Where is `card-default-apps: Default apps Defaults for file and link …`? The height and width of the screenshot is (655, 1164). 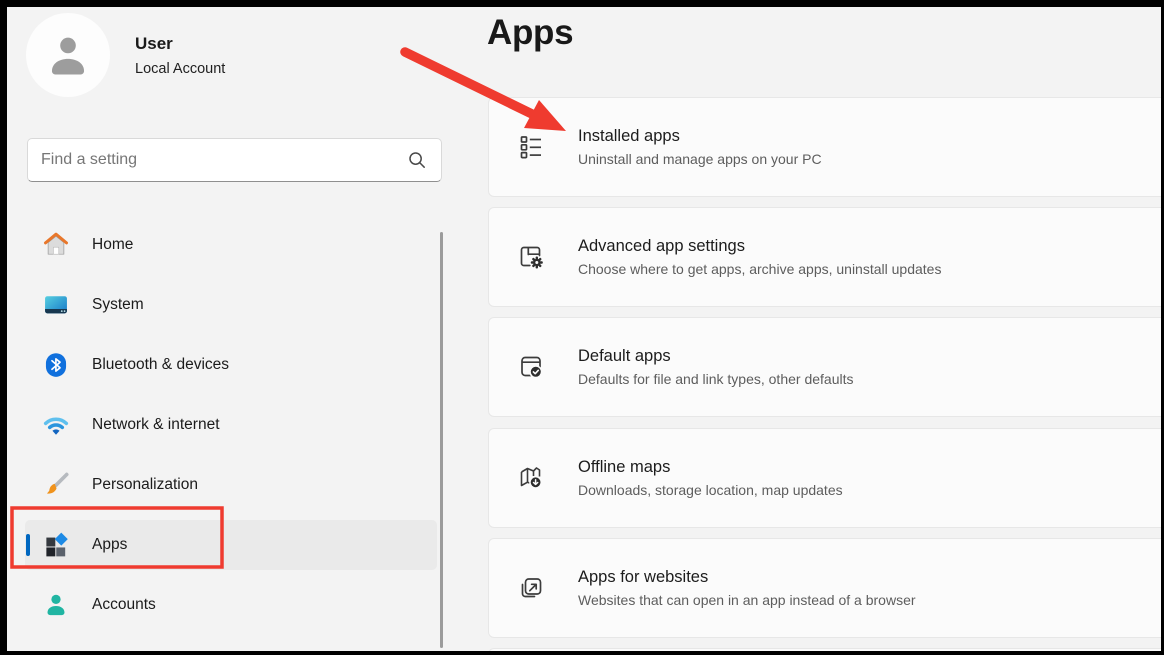
card-default-apps: Default apps Defaults for file and link … is located at coordinates (826, 367).